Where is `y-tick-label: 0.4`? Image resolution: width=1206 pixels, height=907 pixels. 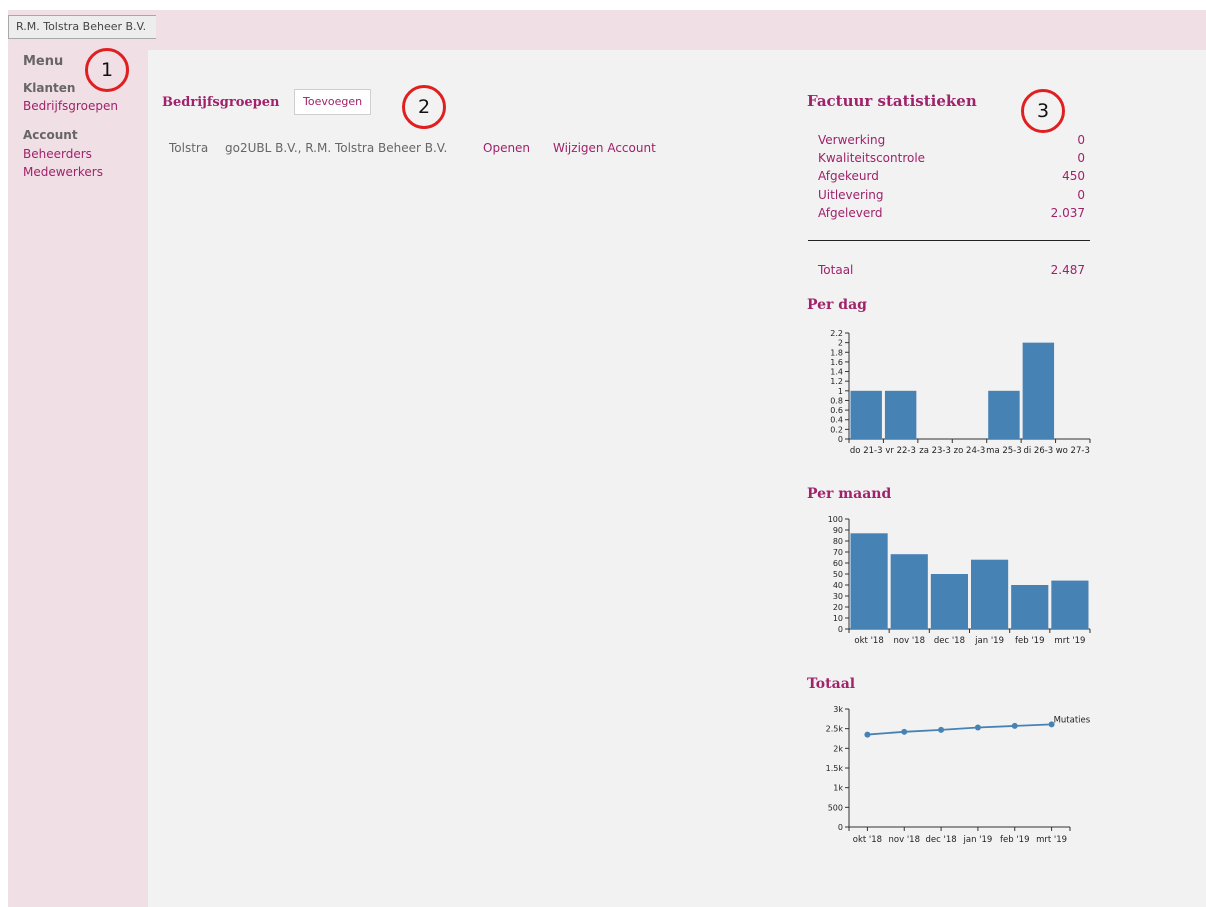 y-tick-label: 0.4 is located at coordinates (836, 420).